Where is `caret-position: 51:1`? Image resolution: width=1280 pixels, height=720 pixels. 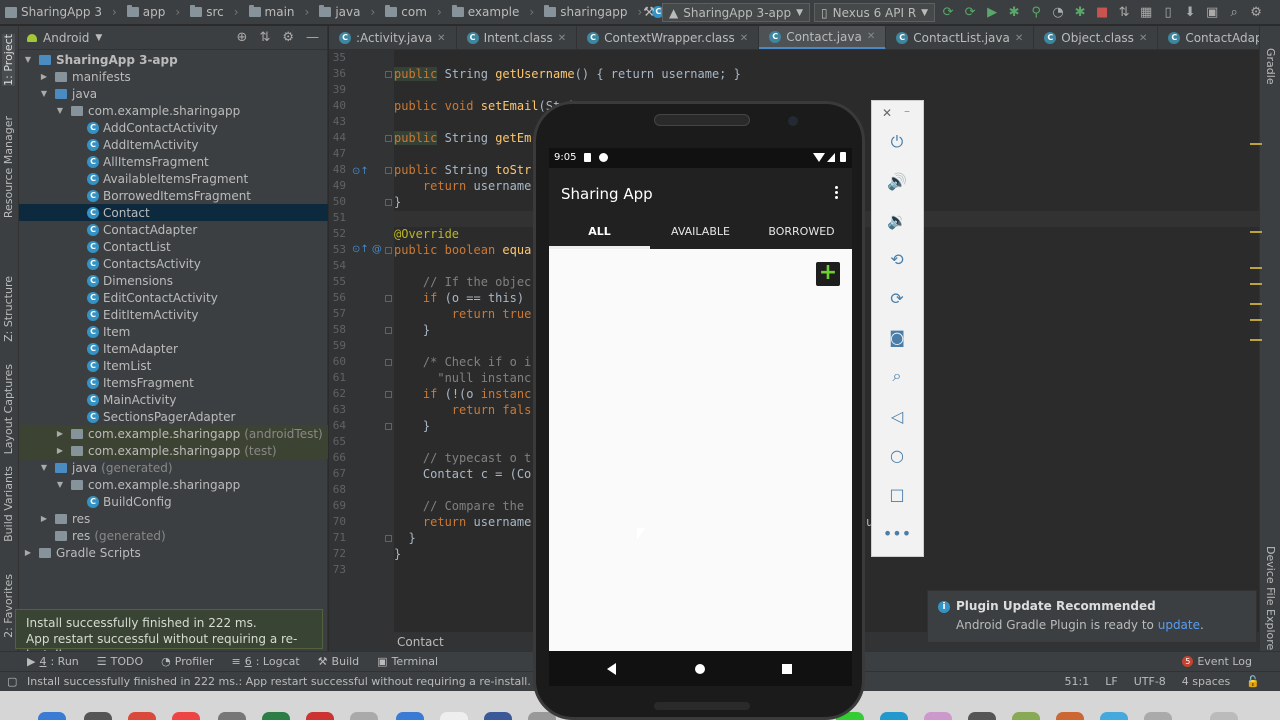 caret-position: 51:1 is located at coordinates (1077, 681).